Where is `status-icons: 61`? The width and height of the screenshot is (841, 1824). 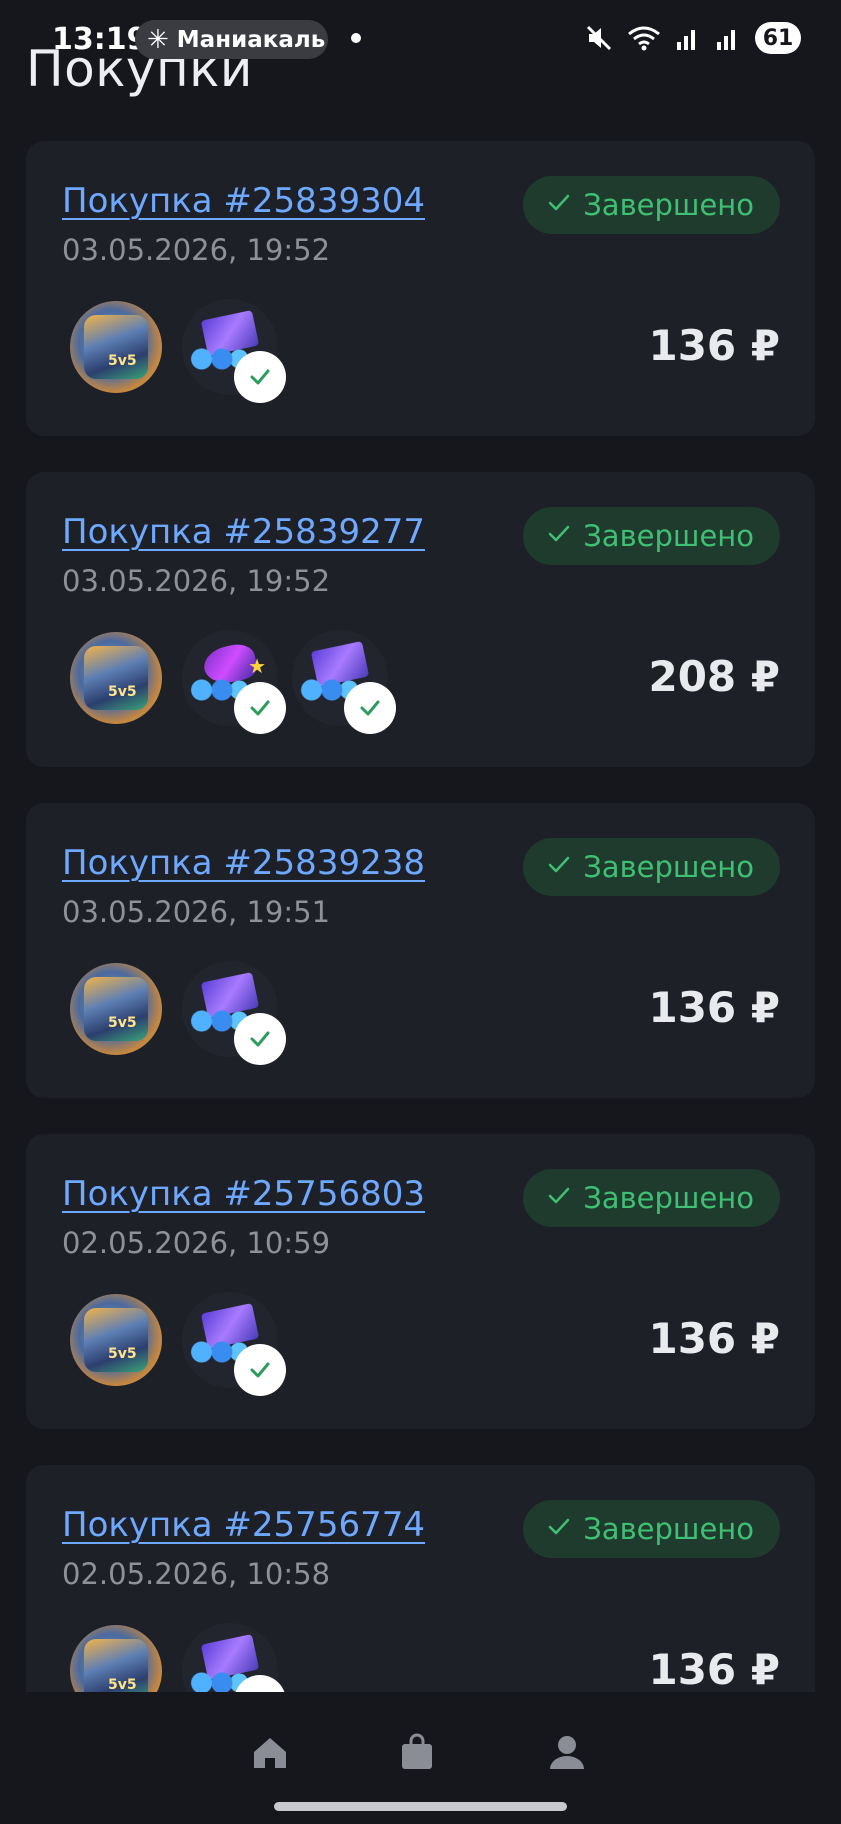
status-icons: 61 is located at coordinates (693, 38).